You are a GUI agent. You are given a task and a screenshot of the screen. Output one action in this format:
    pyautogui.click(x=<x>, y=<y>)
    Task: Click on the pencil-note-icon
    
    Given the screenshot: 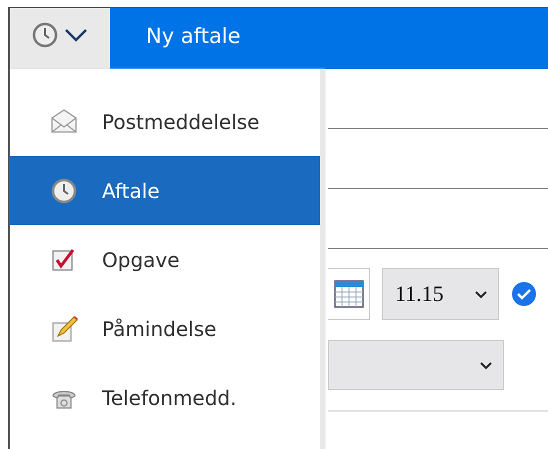 What is the action you would take?
    pyautogui.click(x=64, y=328)
    